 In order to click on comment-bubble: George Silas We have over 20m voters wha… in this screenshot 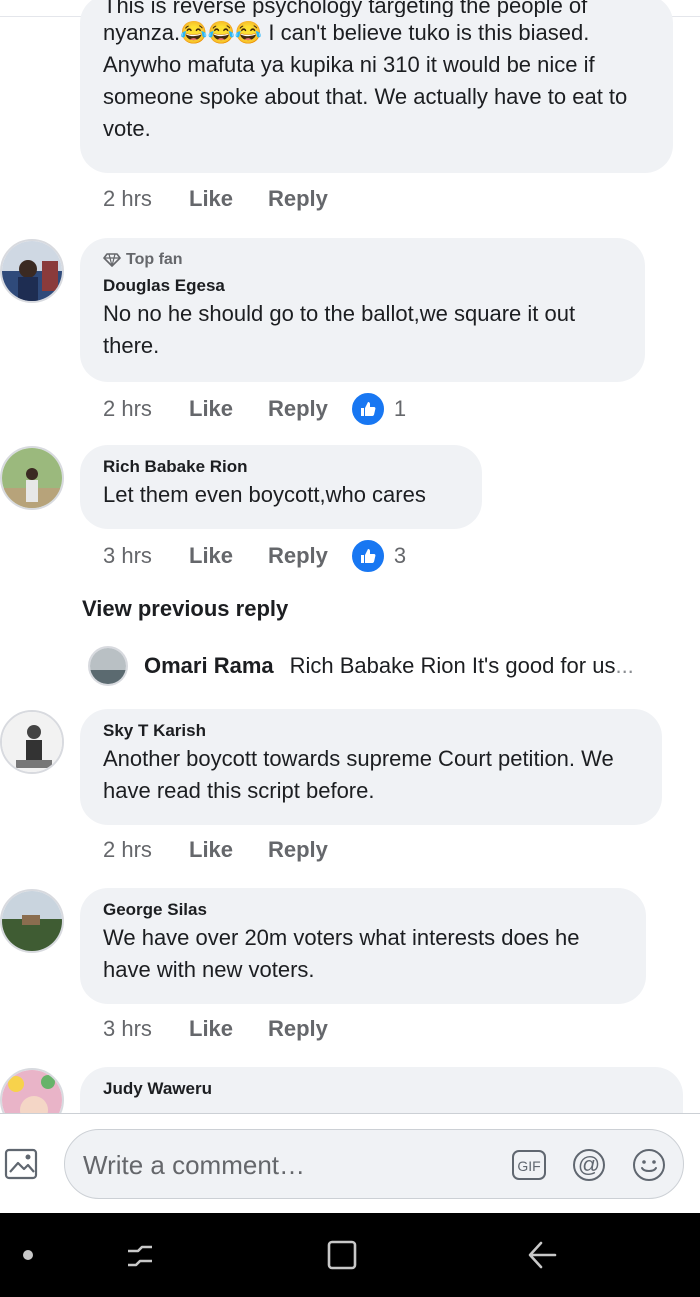, I will do `click(363, 946)`.